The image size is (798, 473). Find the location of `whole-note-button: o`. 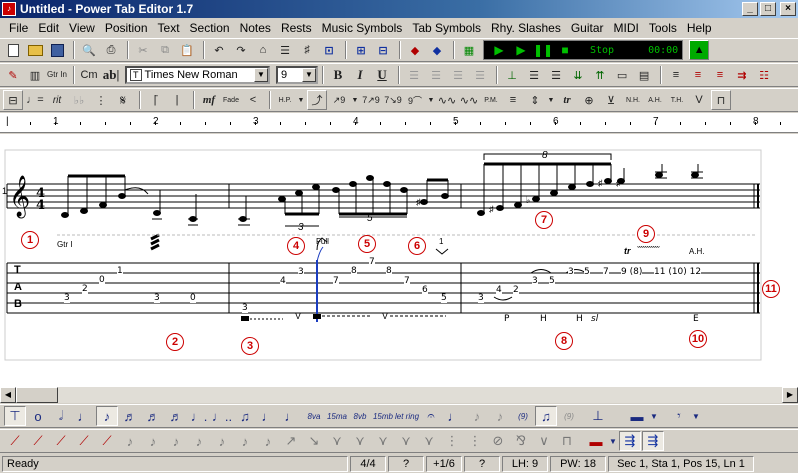

whole-note-button: o is located at coordinates (38, 416).